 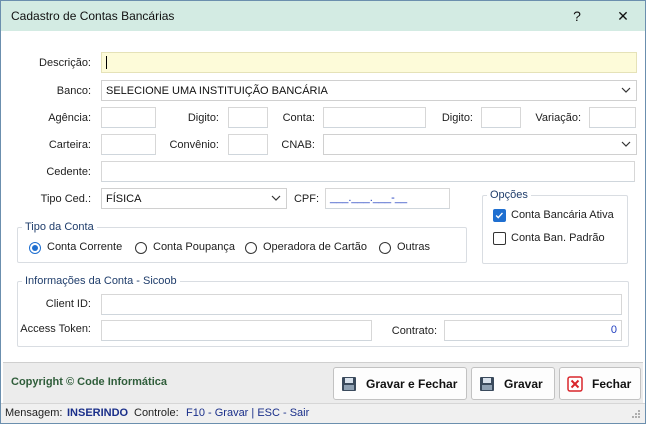 I want to click on agencia-digito-label: Digito:, so click(x=203, y=118).